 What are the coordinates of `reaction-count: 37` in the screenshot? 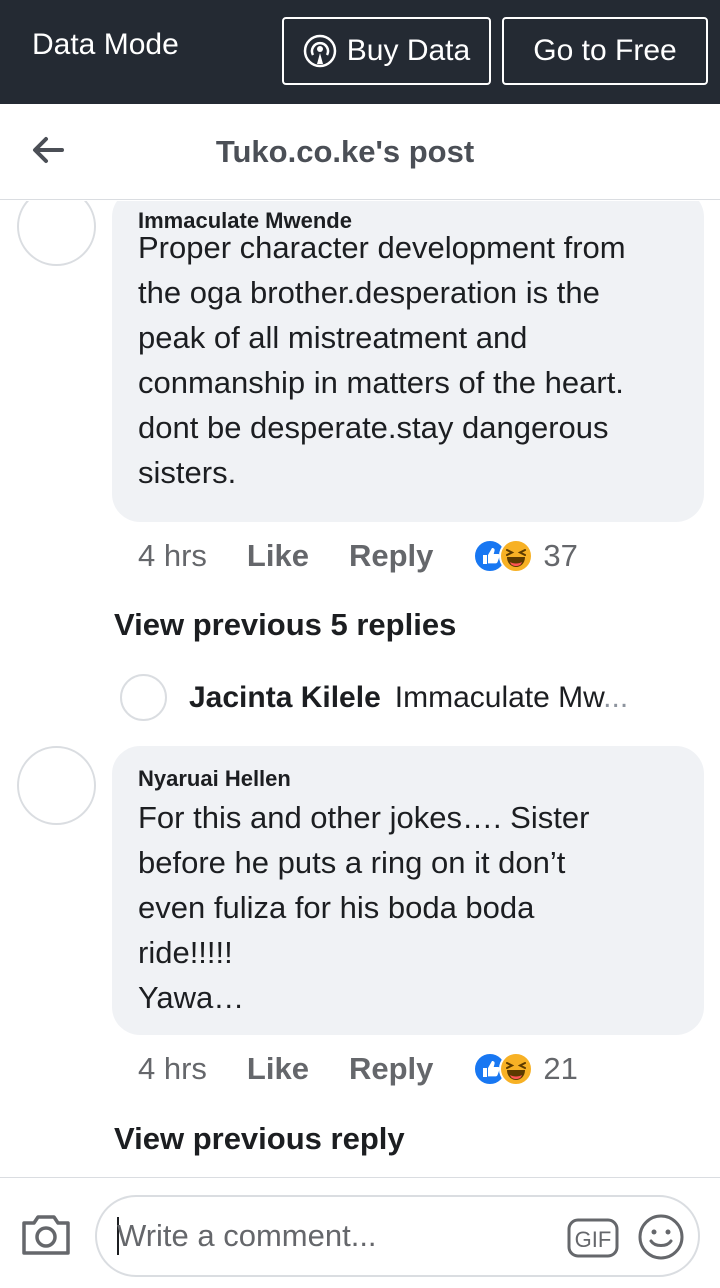 It's located at (560, 556).